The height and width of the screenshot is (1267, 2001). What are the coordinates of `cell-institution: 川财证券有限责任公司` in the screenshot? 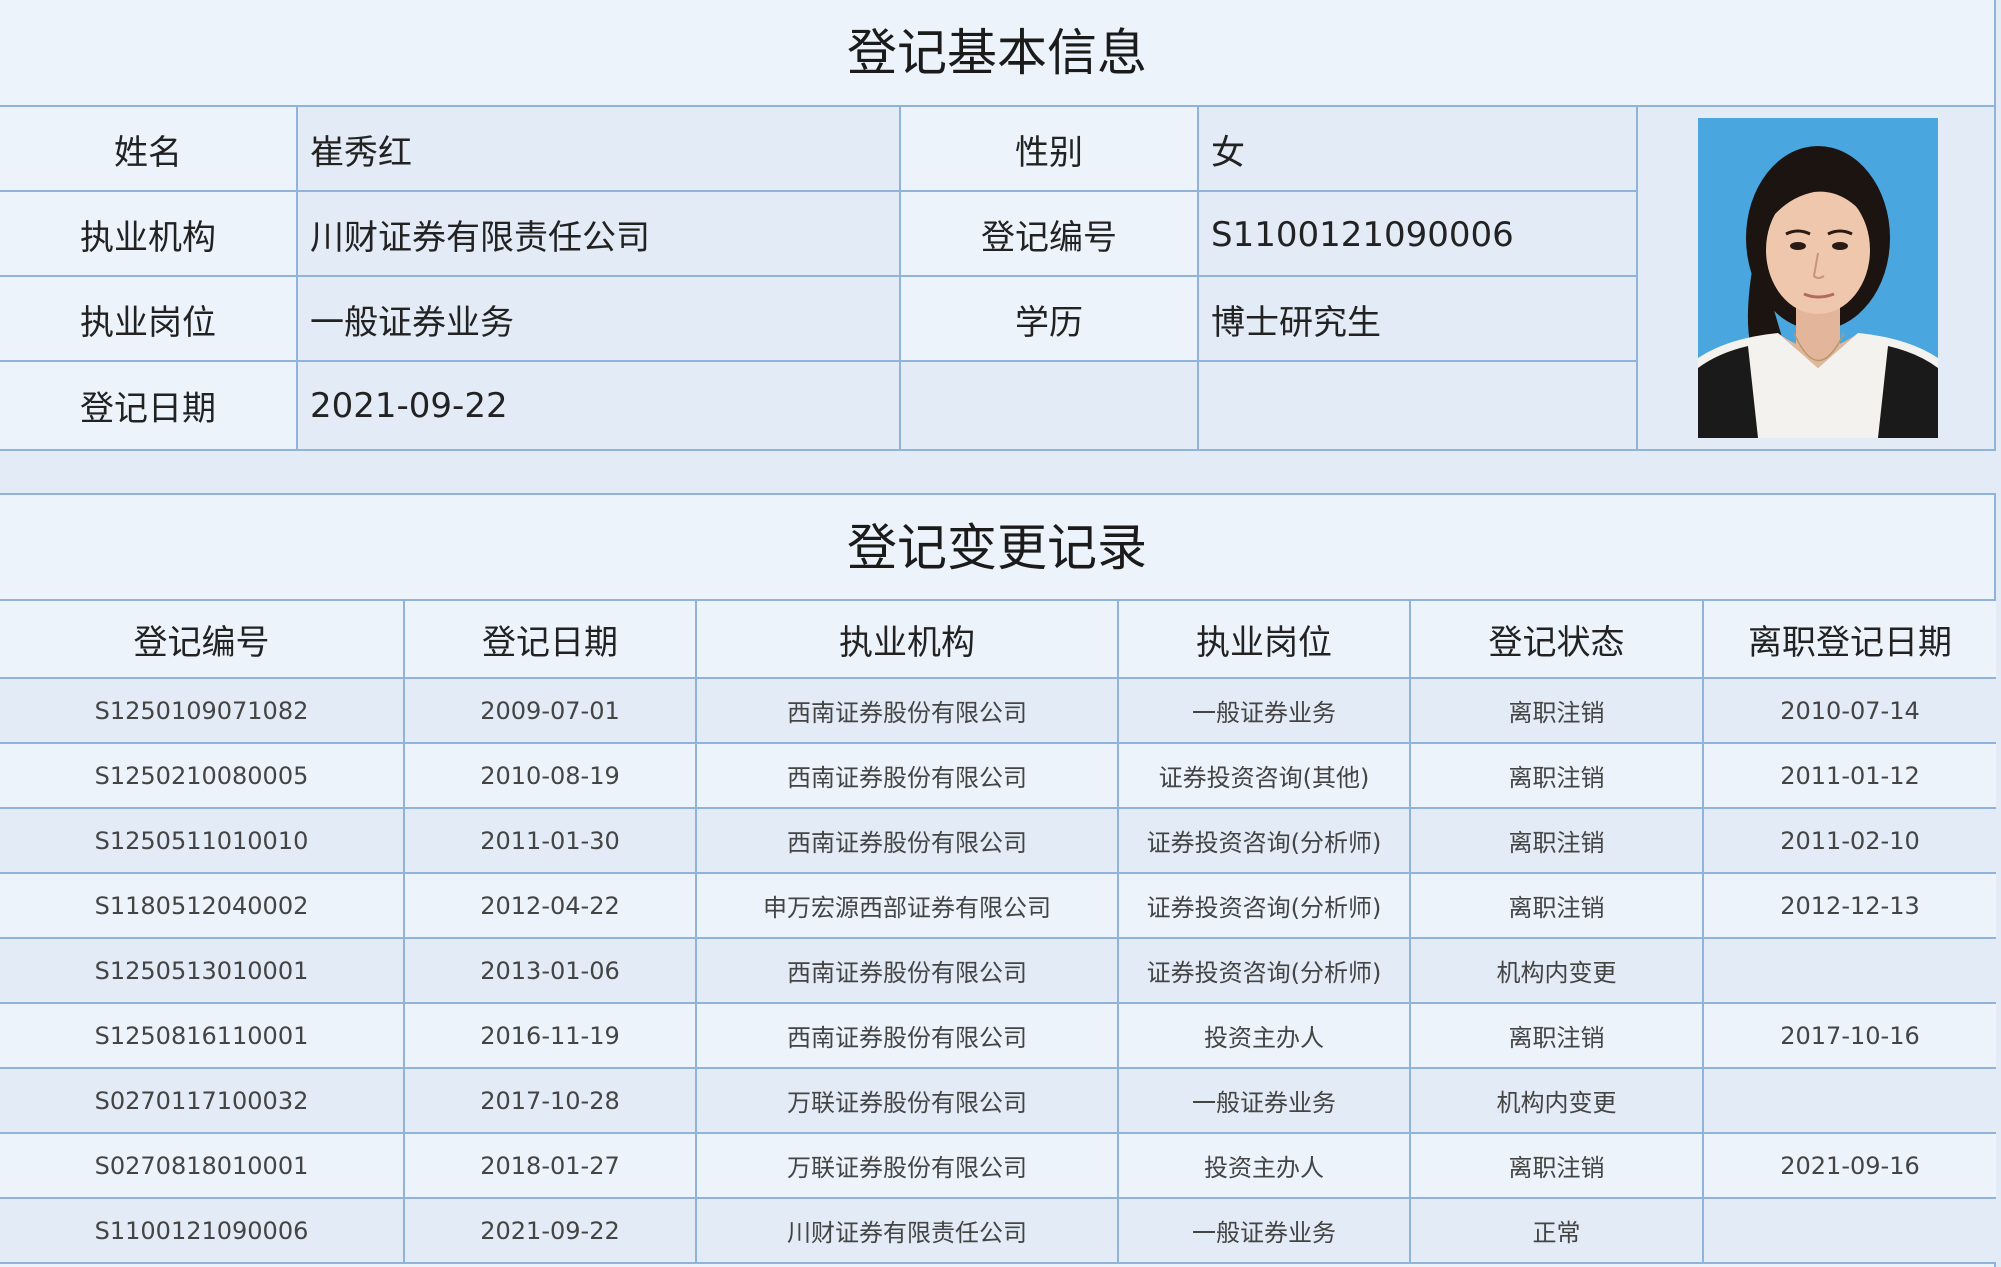 It's located at (907, 1231).